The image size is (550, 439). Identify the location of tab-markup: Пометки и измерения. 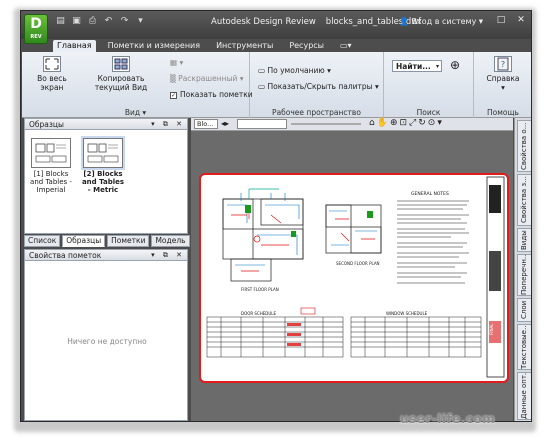
(154, 46).